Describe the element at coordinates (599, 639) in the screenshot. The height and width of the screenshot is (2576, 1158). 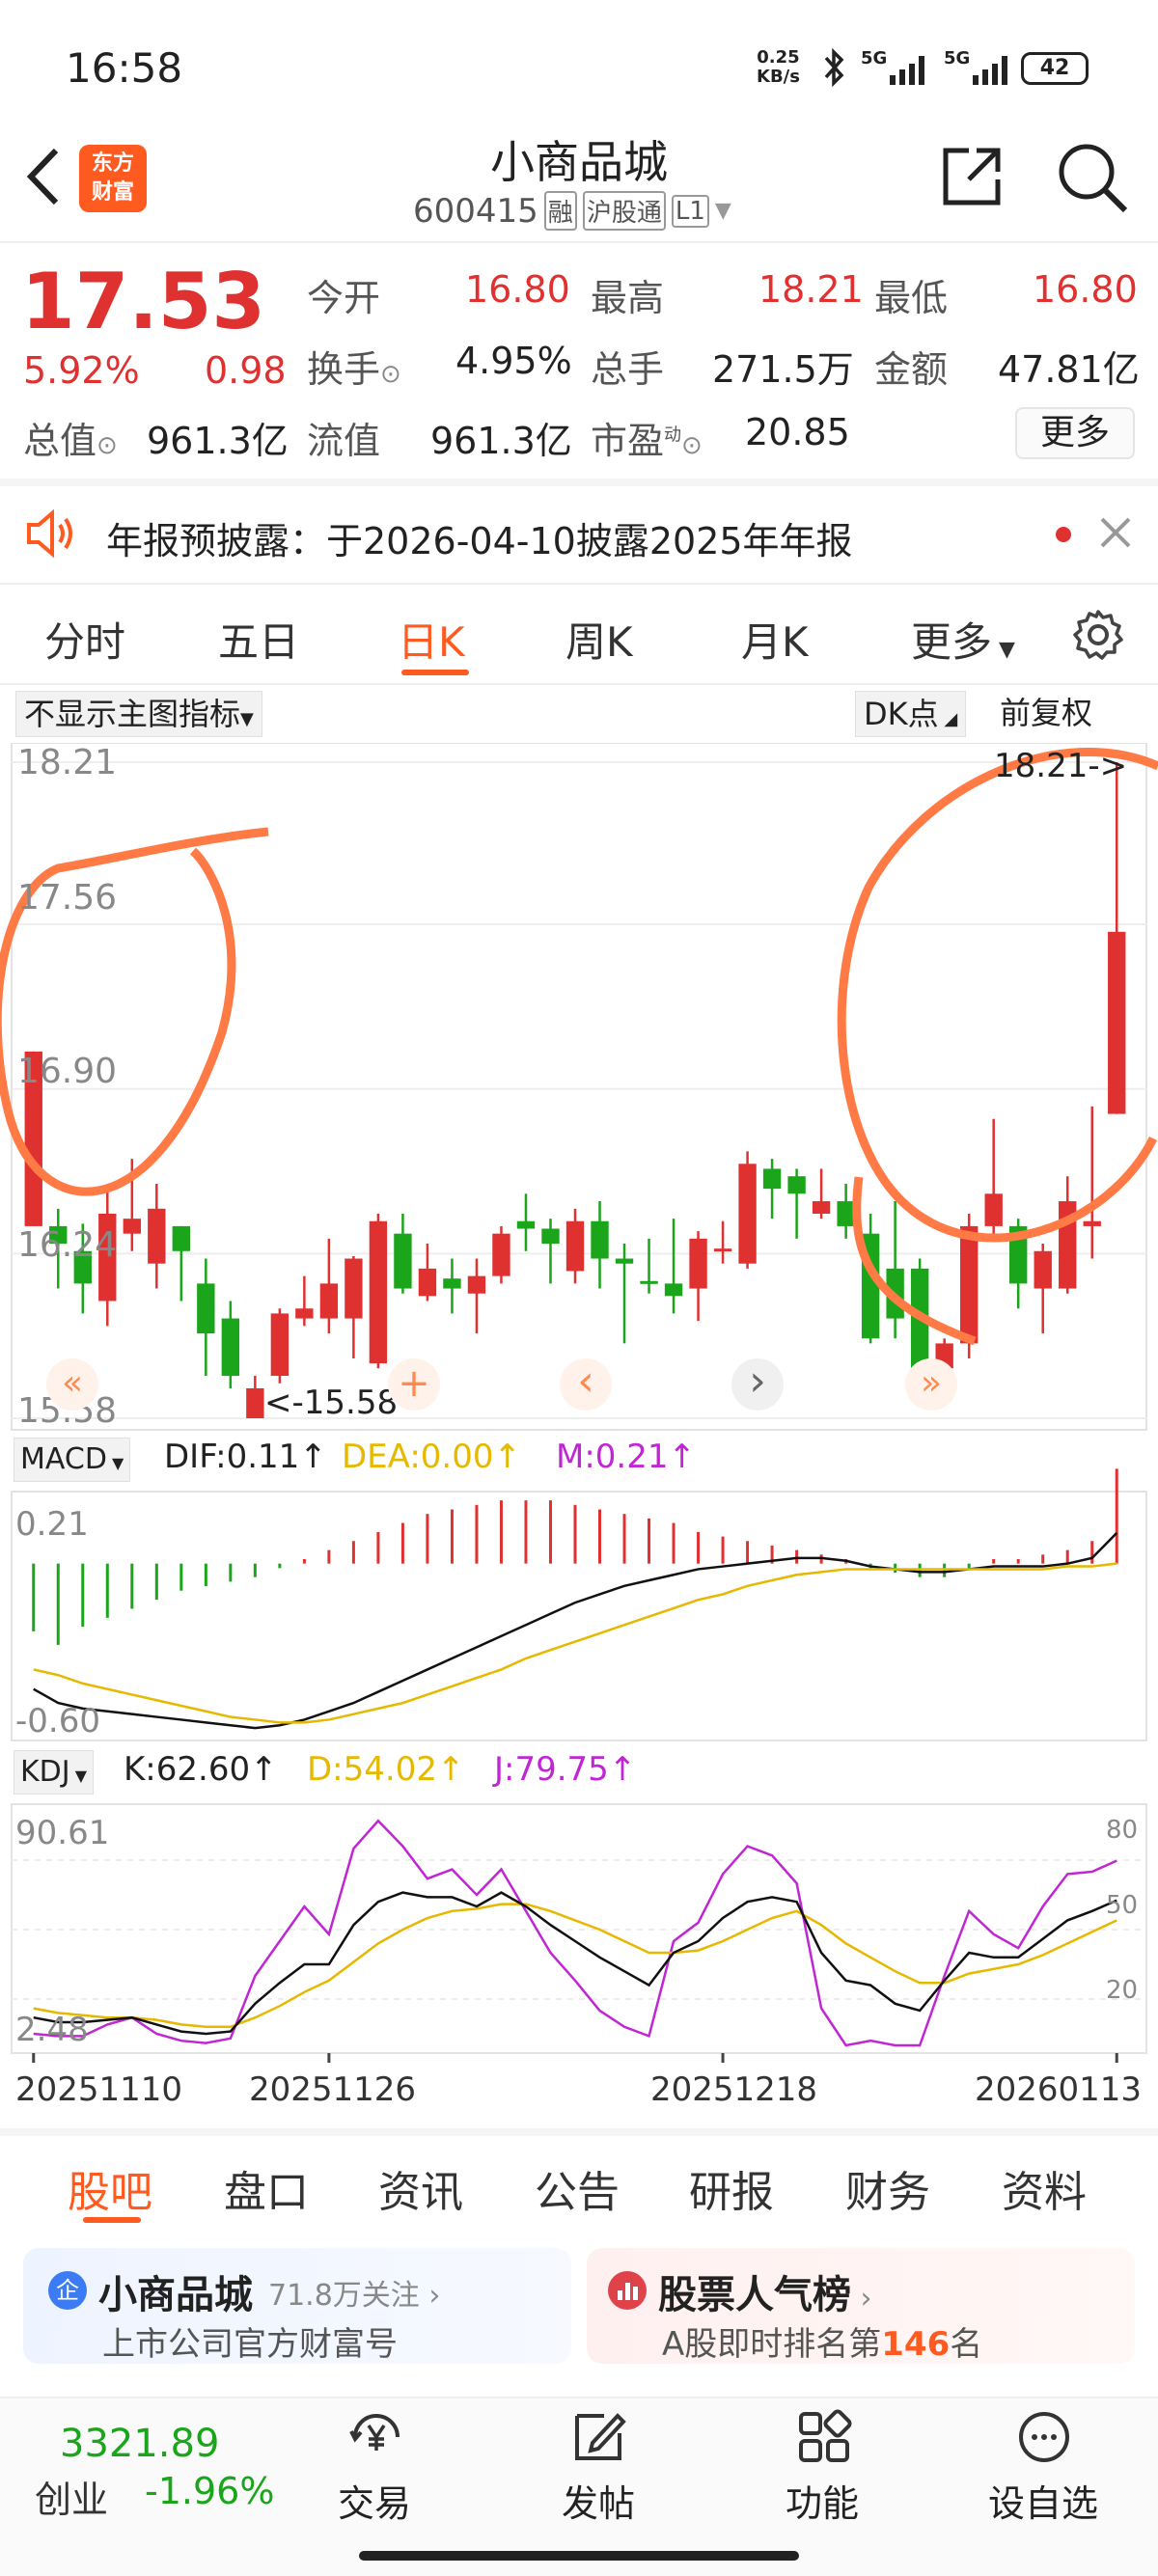
I see `tab-weekly-k: 周K` at that location.